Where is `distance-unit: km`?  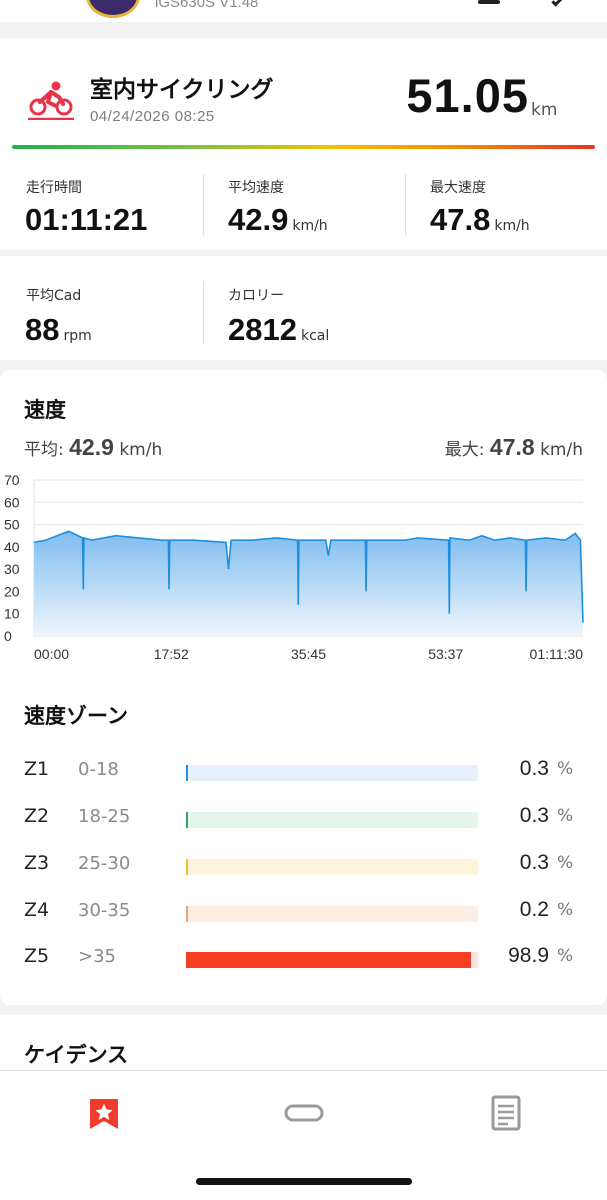 distance-unit: km is located at coordinates (544, 110).